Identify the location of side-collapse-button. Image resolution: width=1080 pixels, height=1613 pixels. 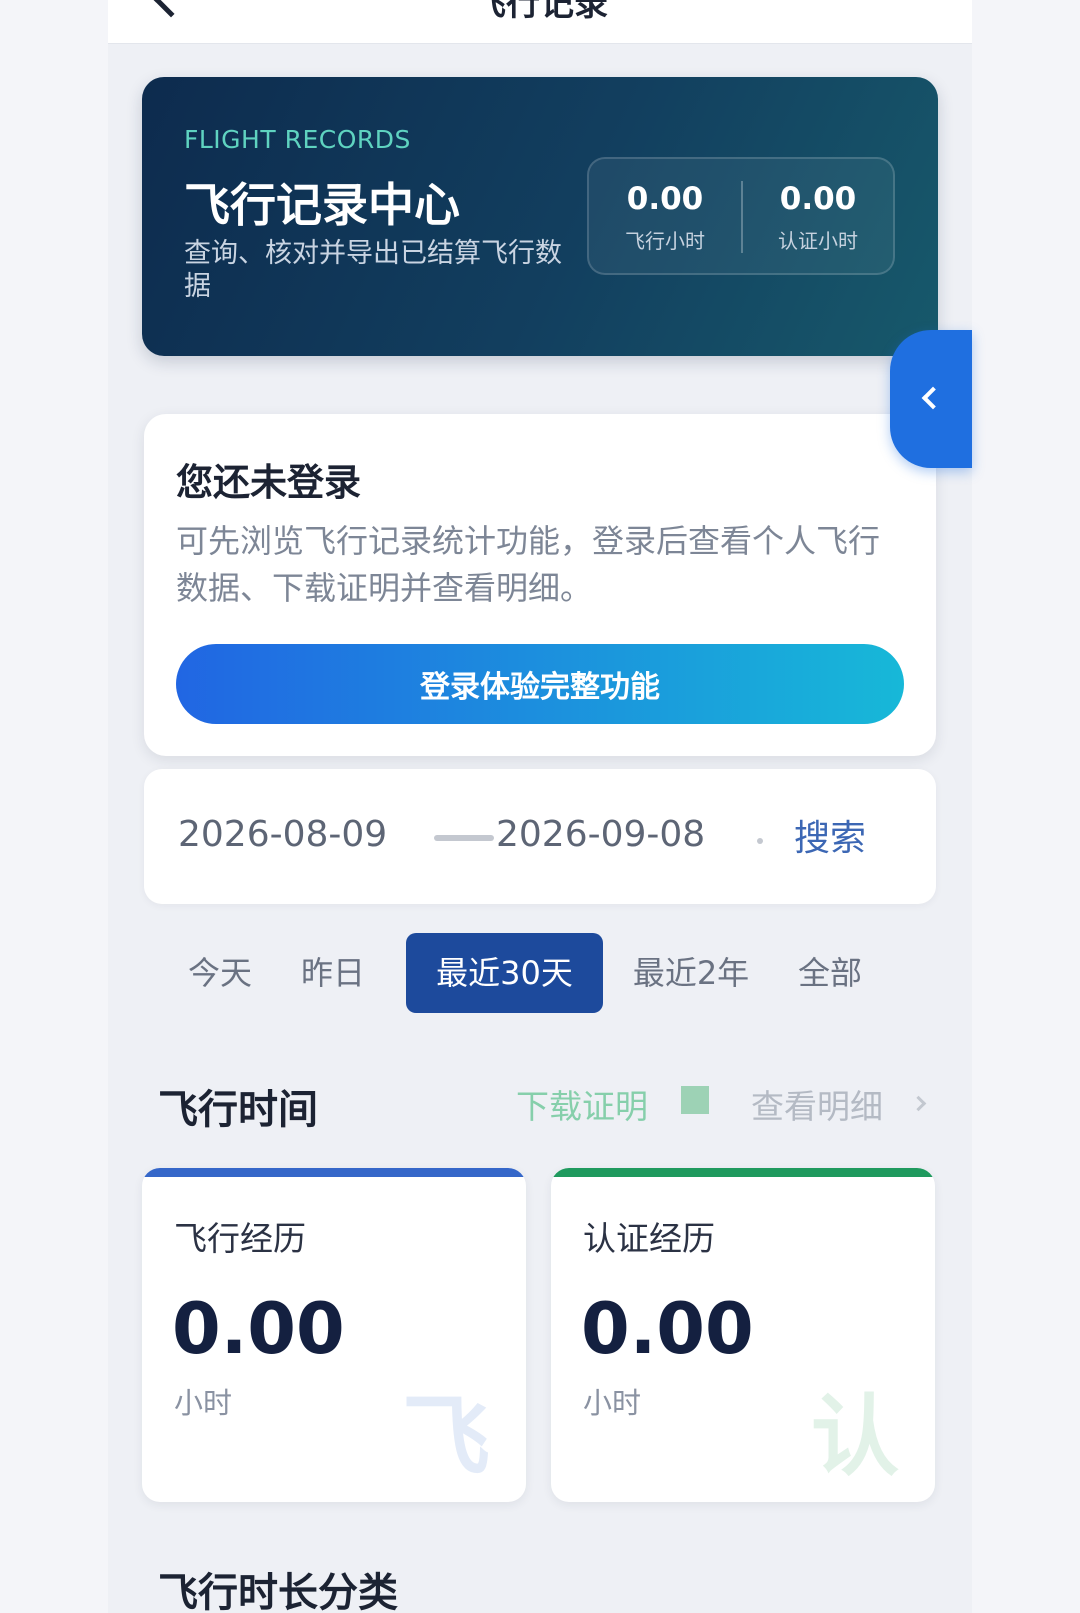
(931, 399).